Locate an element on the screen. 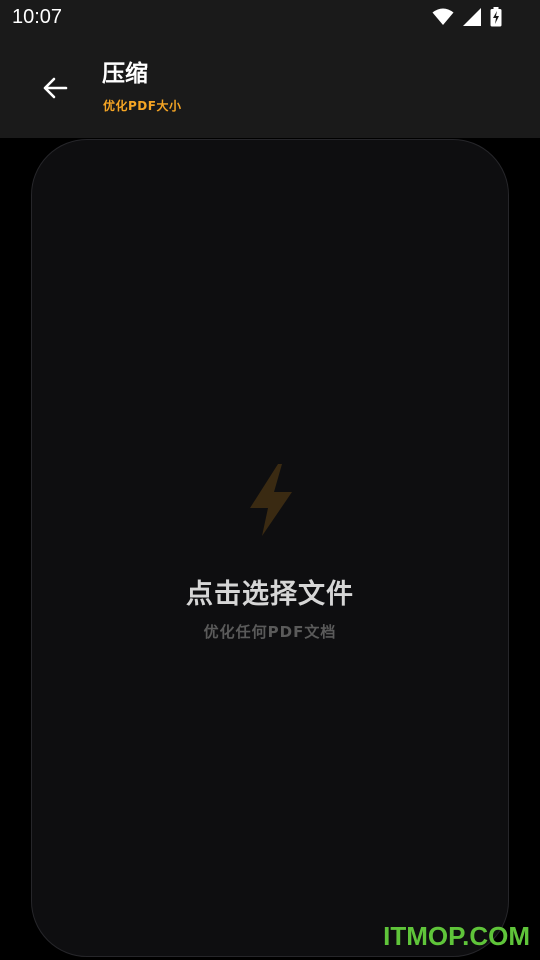  status-bar: 10:07 is located at coordinates (270, 18).